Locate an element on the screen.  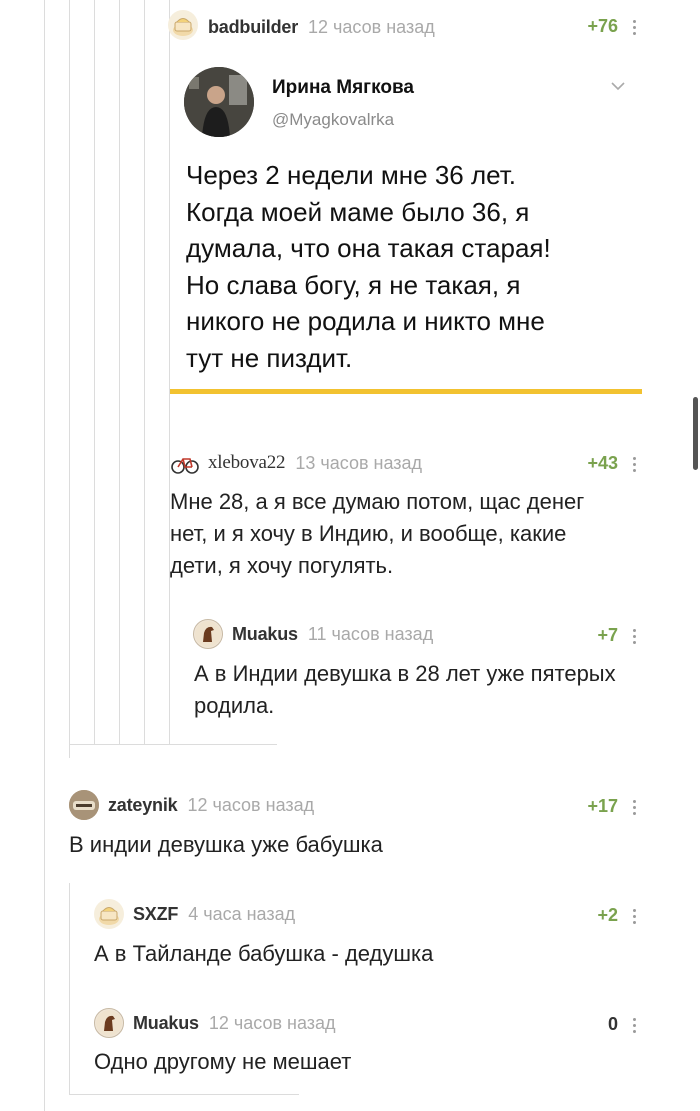
comment-text-line: А в Индии девушка в 28 лет уже пятерых is located at coordinates (405, 673).